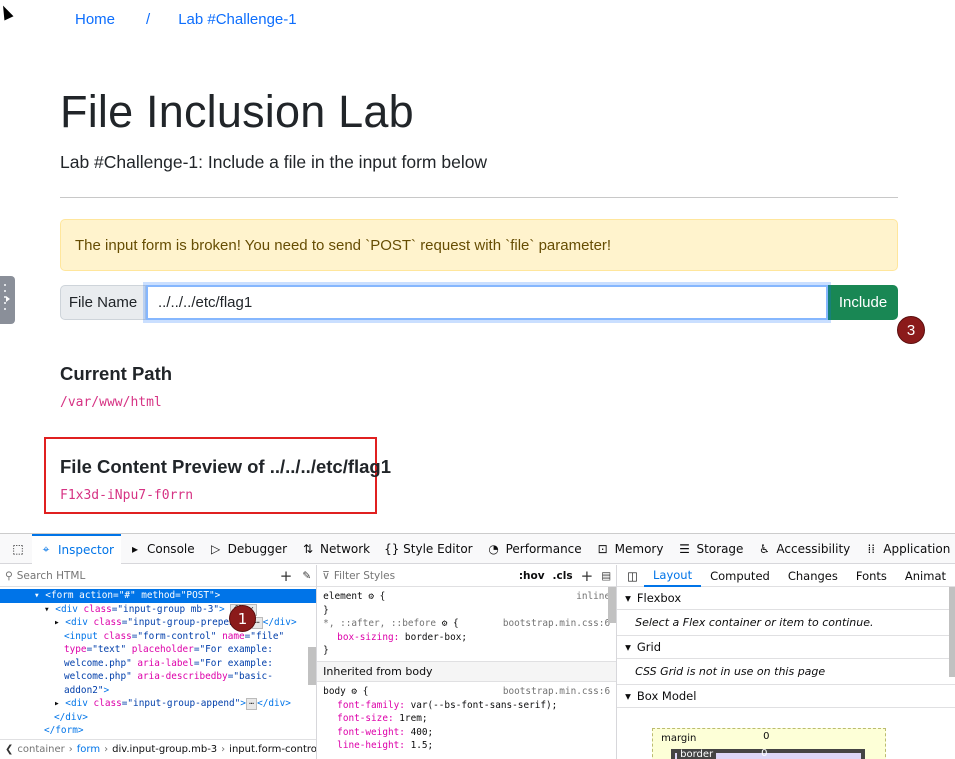 The image size is (955, 759). Describe the element at coordinates (871, 548) in the screenshot. I see `grid-dots-icon: ⁞⁞` at that location.